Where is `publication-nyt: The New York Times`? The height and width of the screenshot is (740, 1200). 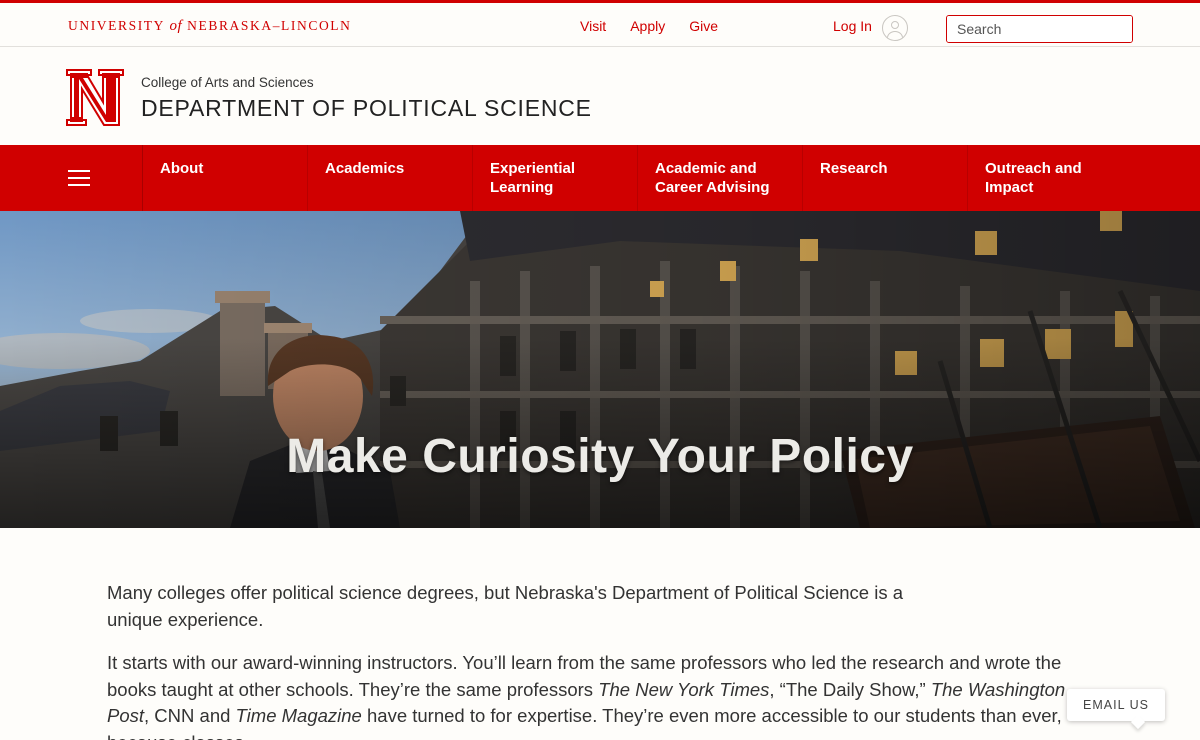
publication-nyt: The New York Times is located at coordinates (684, 689).